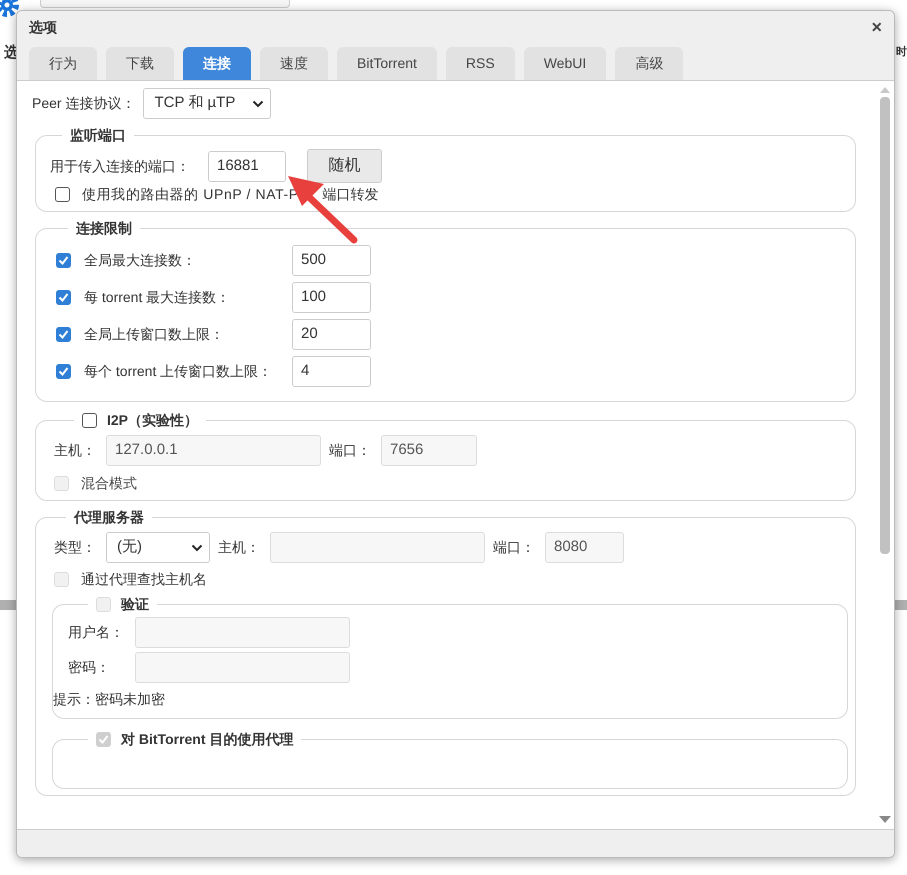 The image size is (907, 875). Describe the element at coordinates (144, 579) in the screenshot. I see `field-label: 通过代理查找主机名` at that location.